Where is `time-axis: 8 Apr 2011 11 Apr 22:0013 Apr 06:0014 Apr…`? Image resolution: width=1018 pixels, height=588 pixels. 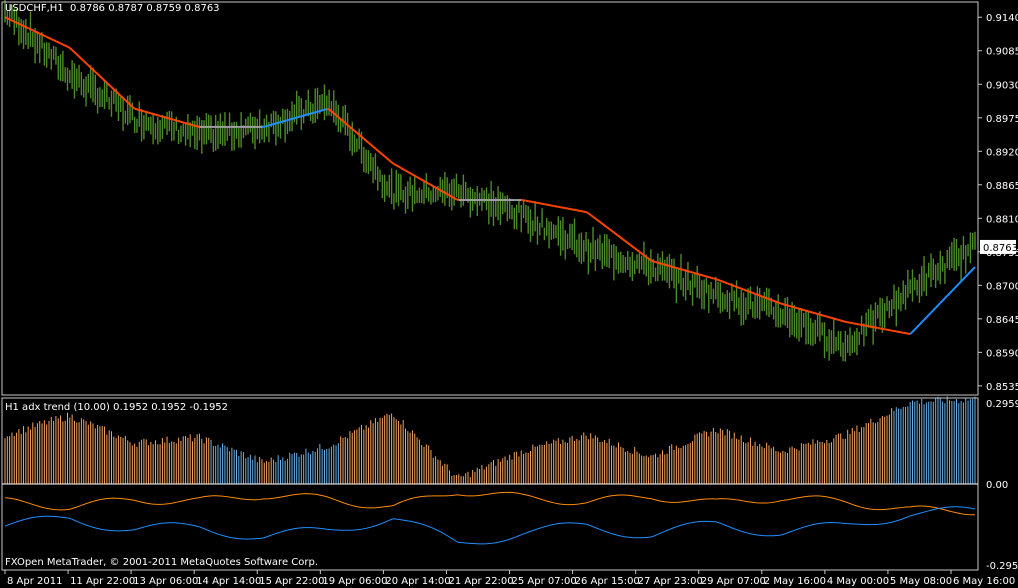 time-axis: 8 Apr 2011 11 Apr 22:0013 Apr 06:0014 Apr… is located at coordinates (509, 578).